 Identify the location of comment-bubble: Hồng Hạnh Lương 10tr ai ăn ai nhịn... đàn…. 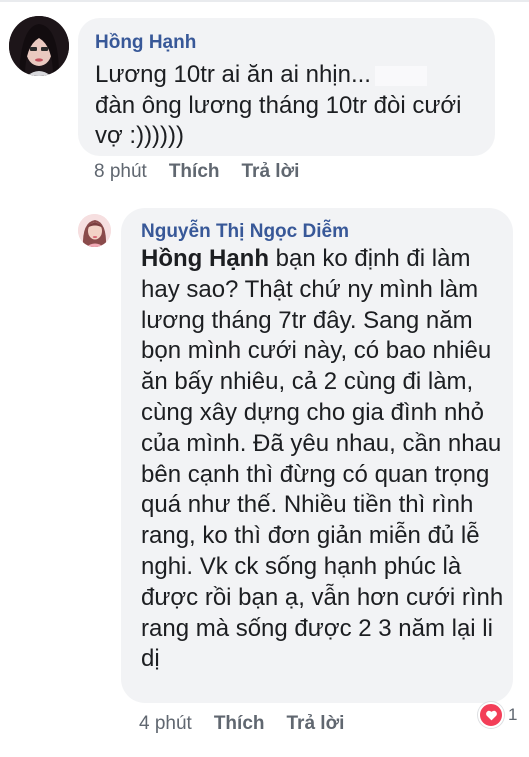
(286, 87).